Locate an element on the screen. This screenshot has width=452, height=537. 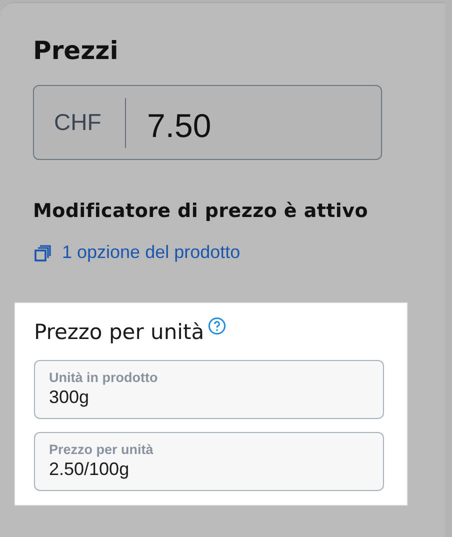
copy-icon is located at coordinates (43, 253).